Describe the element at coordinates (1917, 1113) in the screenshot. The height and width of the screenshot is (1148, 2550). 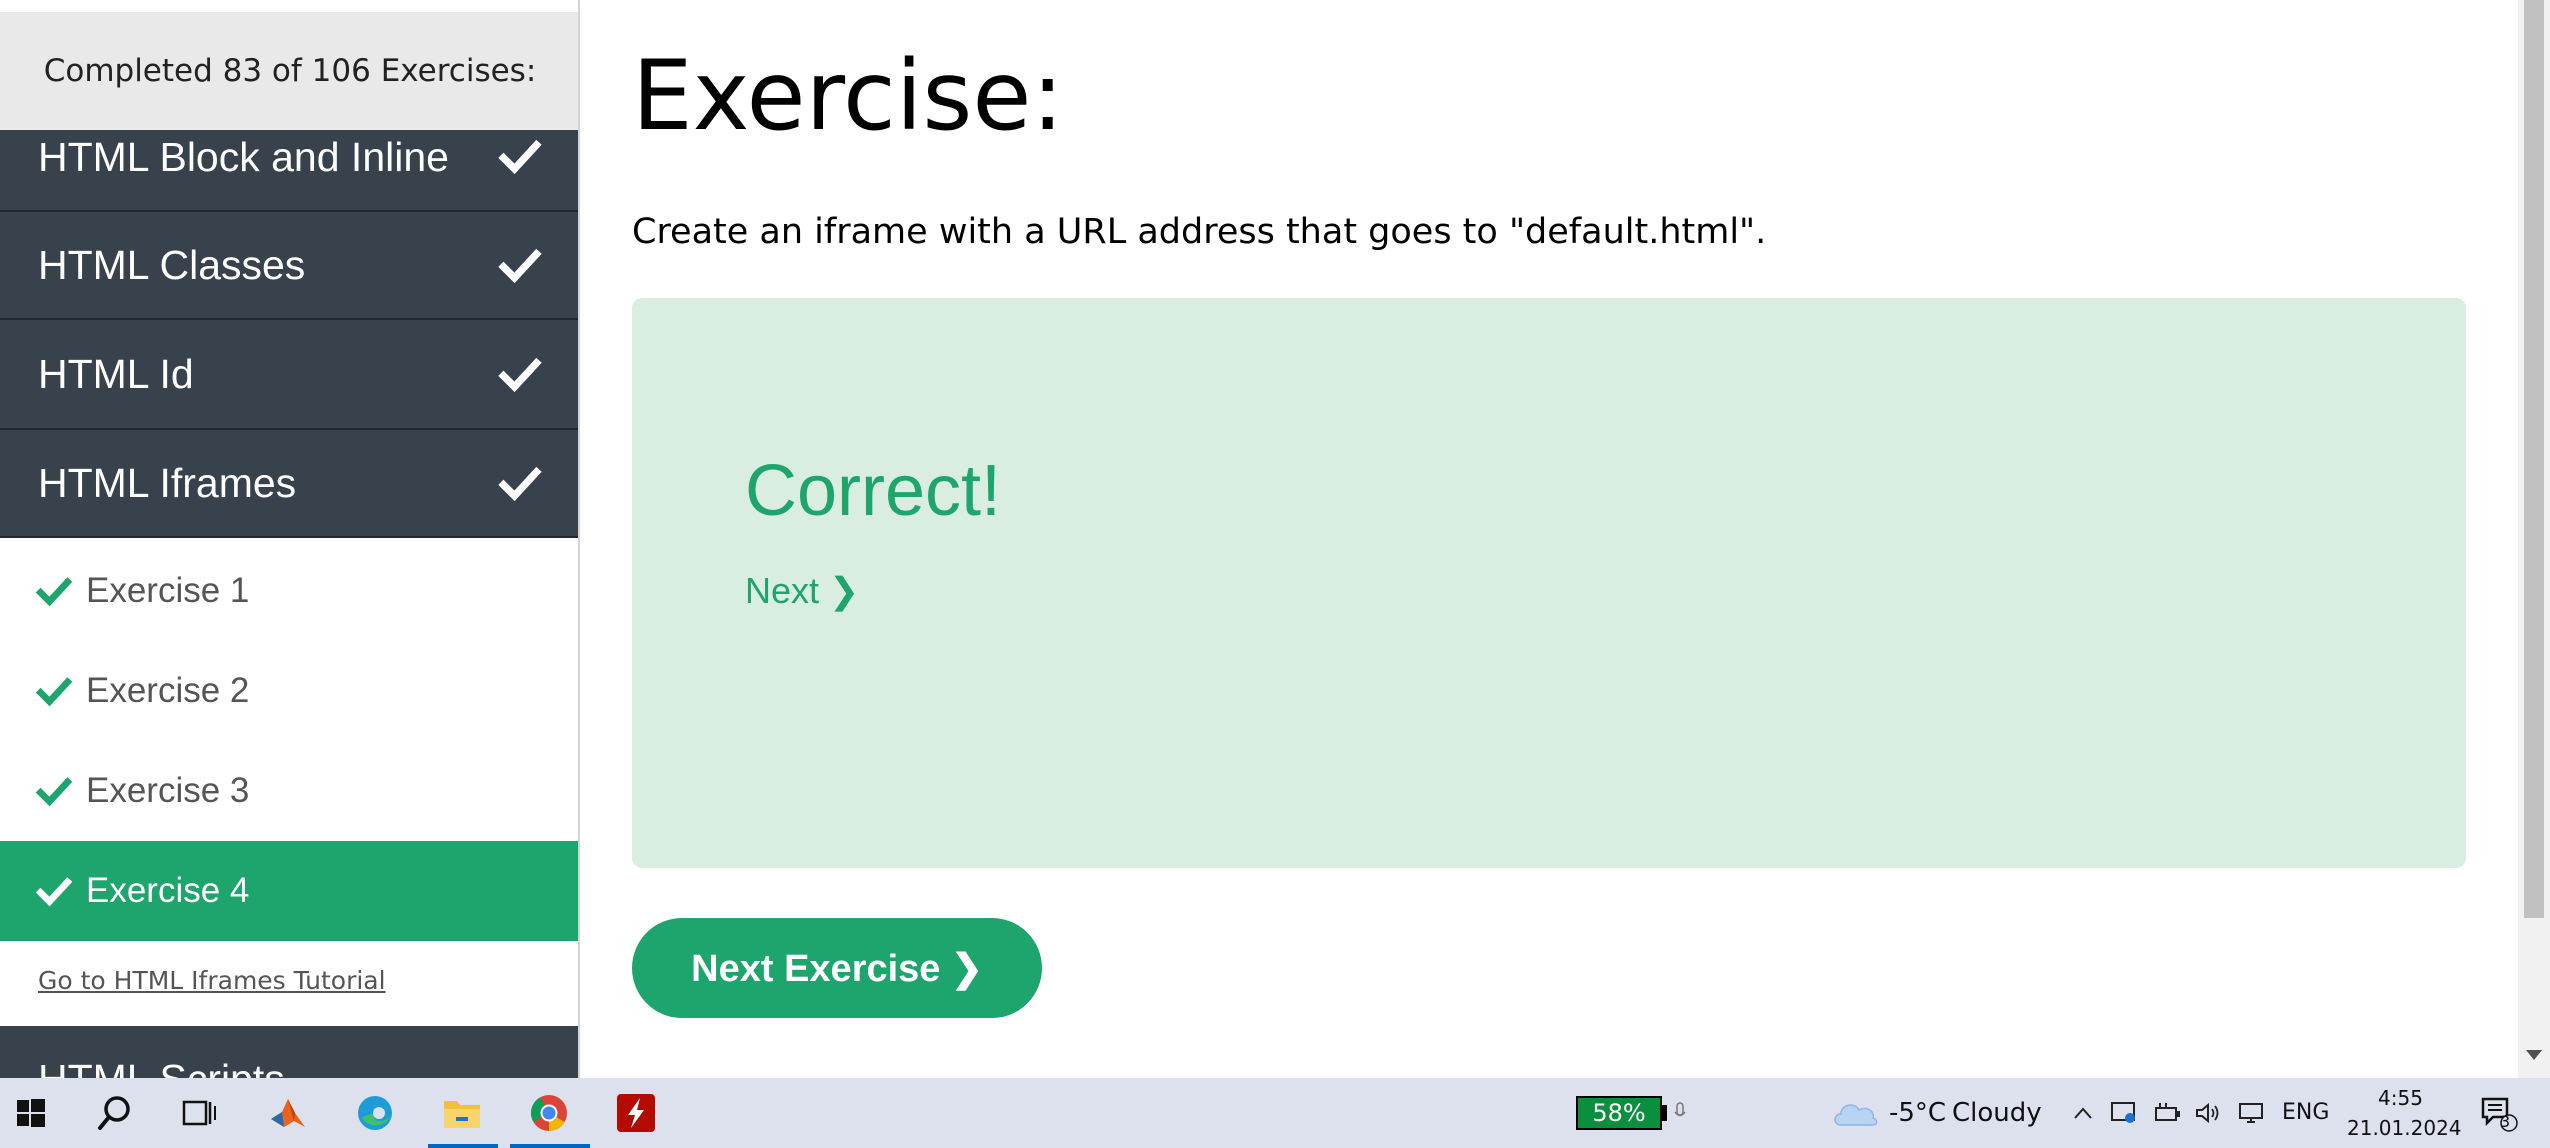
I see `weather-temperature: -5°C` at that location.